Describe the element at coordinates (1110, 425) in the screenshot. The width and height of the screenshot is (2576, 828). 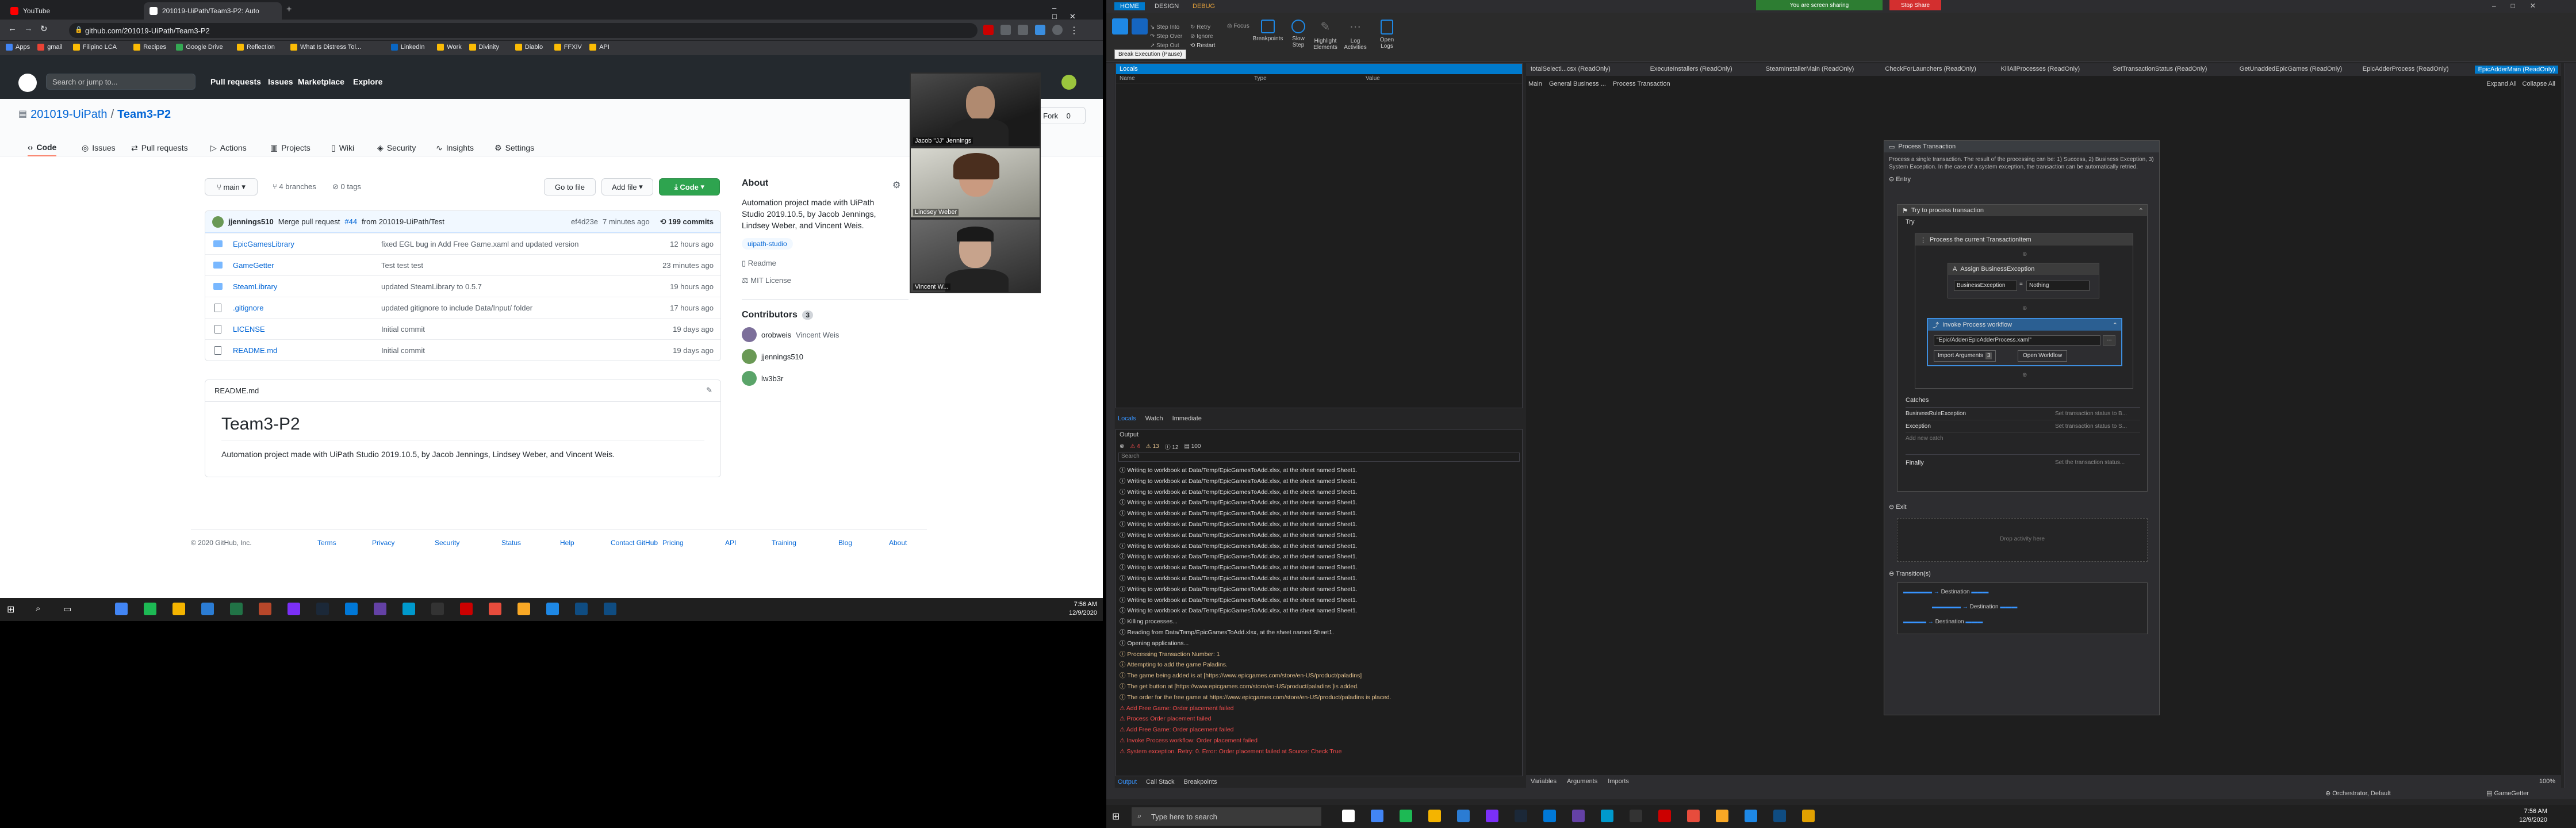
I see `left-dock-strip` at that location.